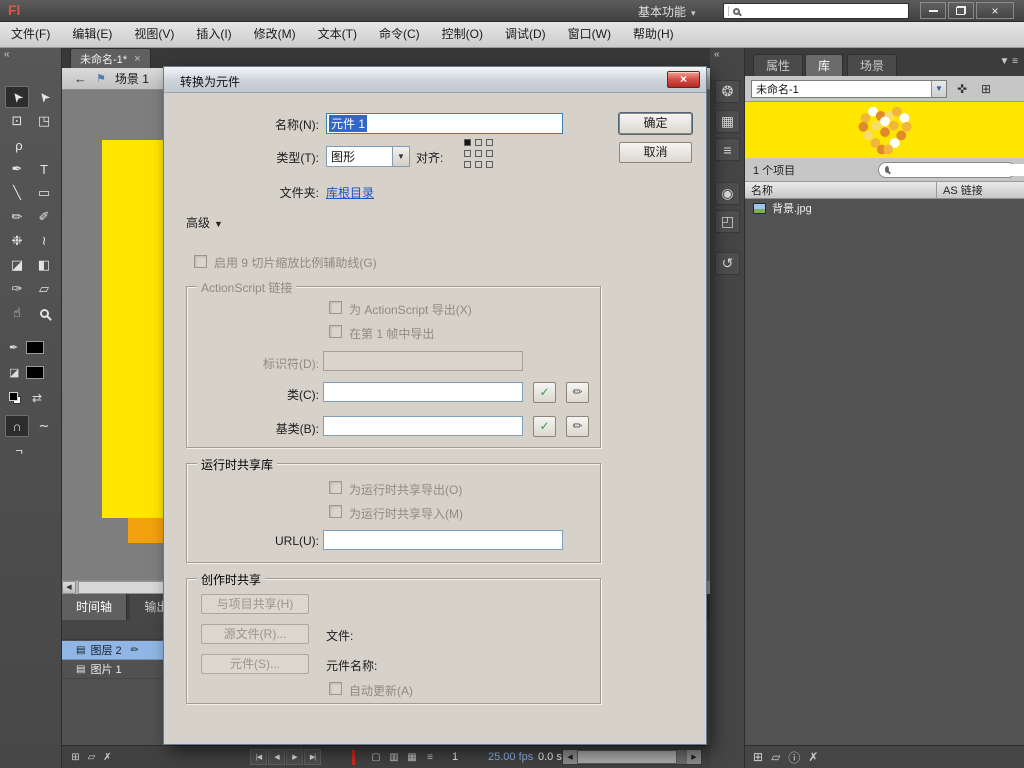  I want to click on info-panel-icon: ◉, so click(727, 193).